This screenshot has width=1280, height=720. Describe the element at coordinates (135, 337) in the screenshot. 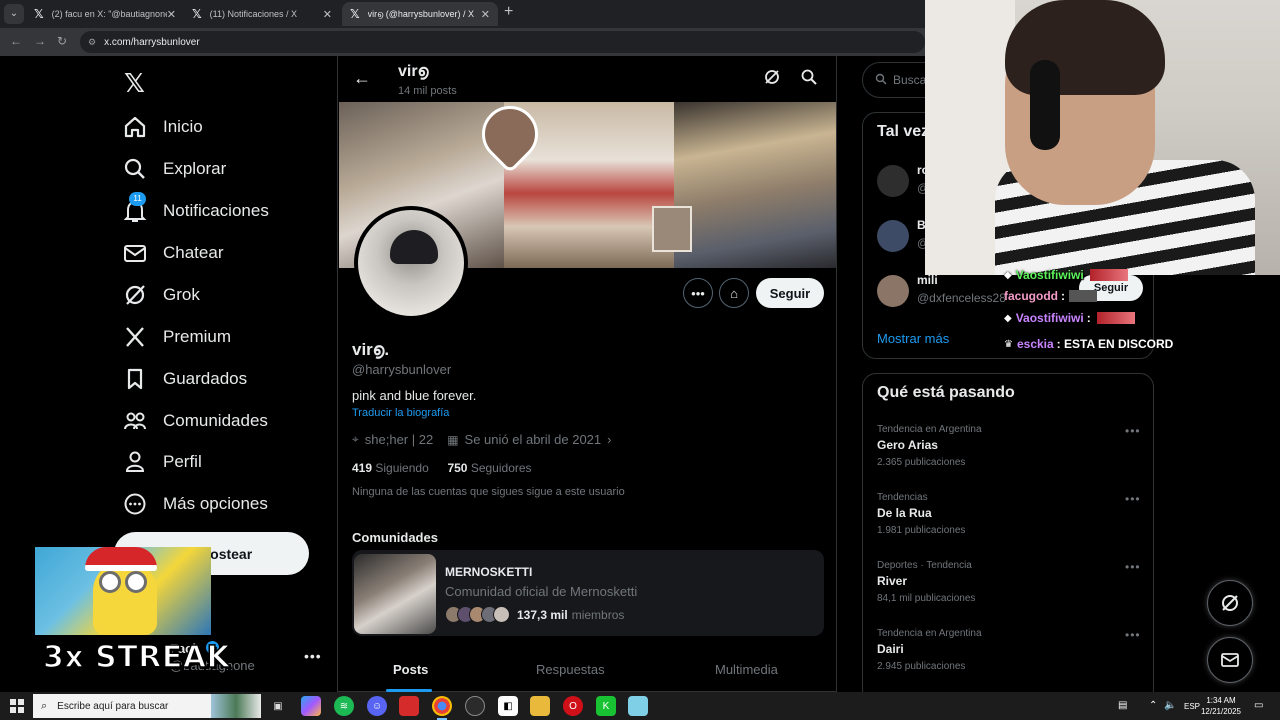

I see `x-logo-icon` at that location.